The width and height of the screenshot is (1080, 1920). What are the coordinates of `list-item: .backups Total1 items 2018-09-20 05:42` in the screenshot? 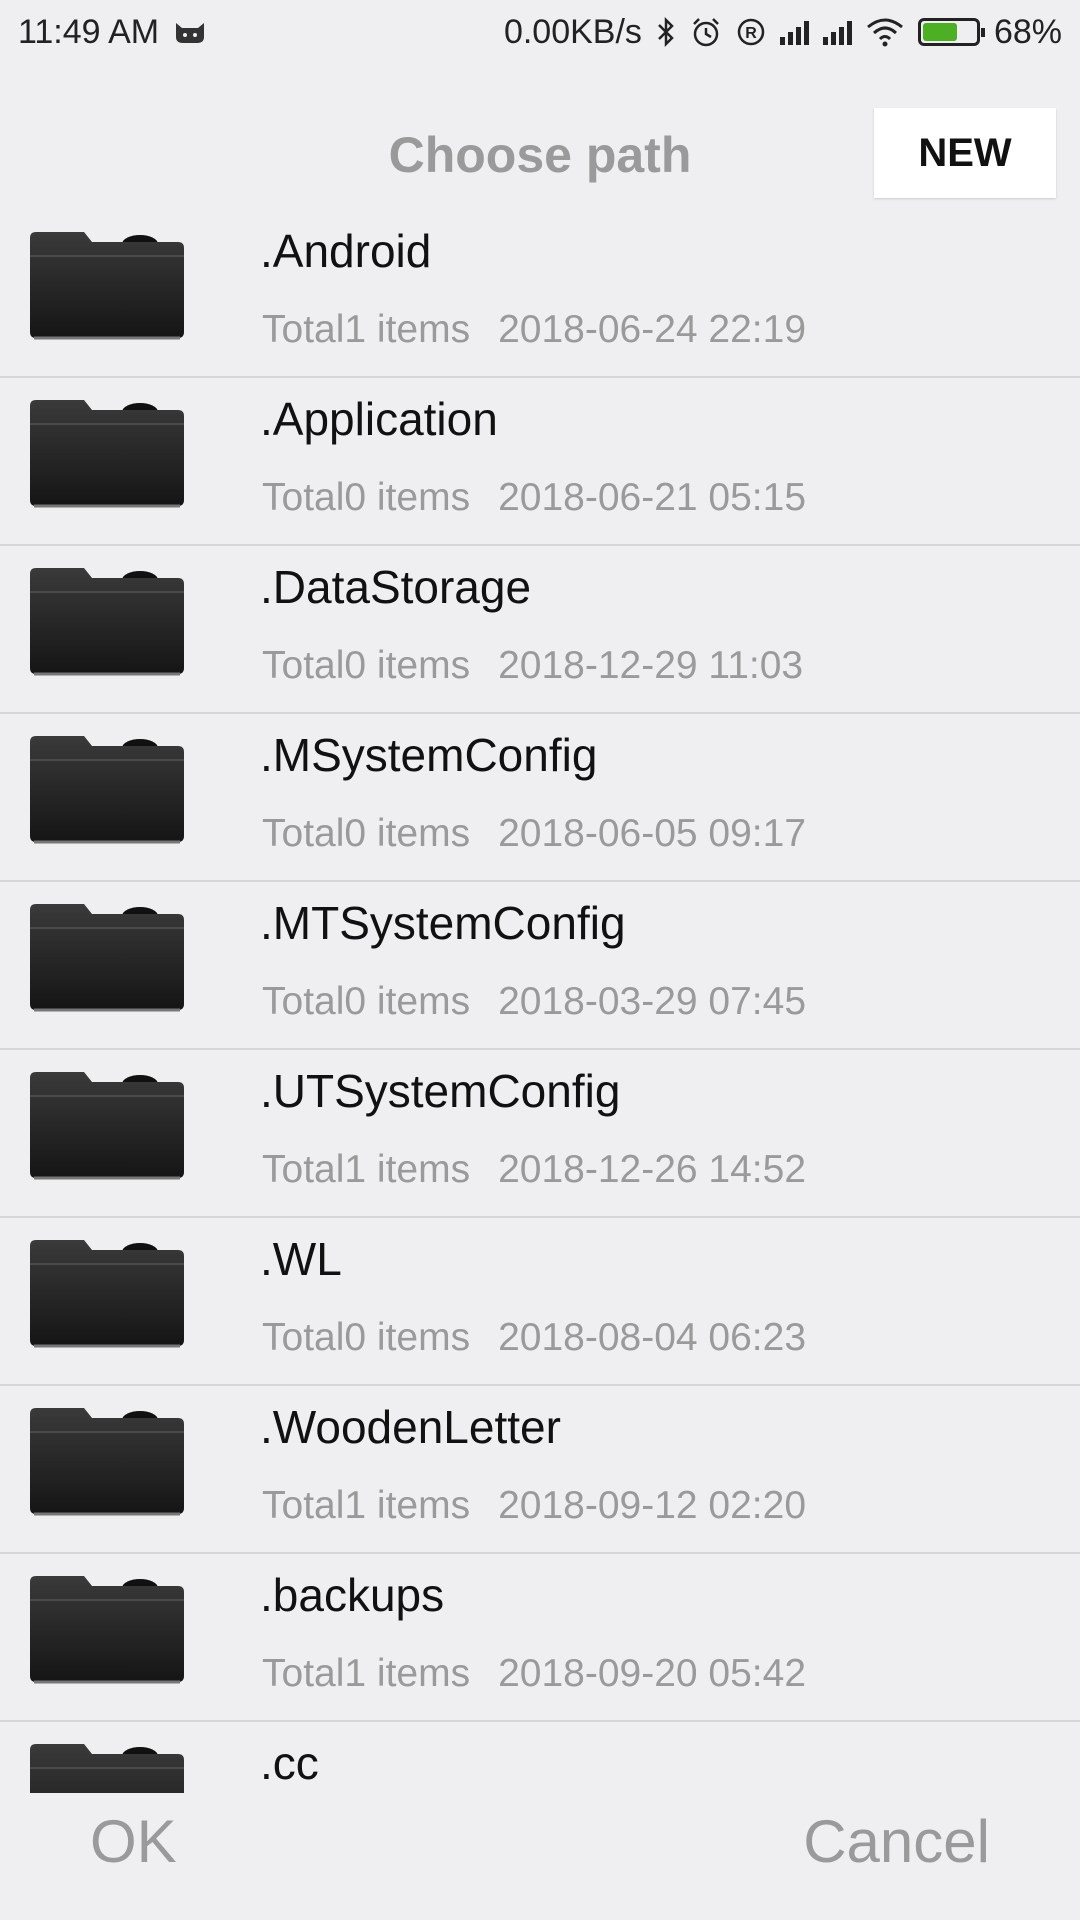 It's located at (540, 1638).